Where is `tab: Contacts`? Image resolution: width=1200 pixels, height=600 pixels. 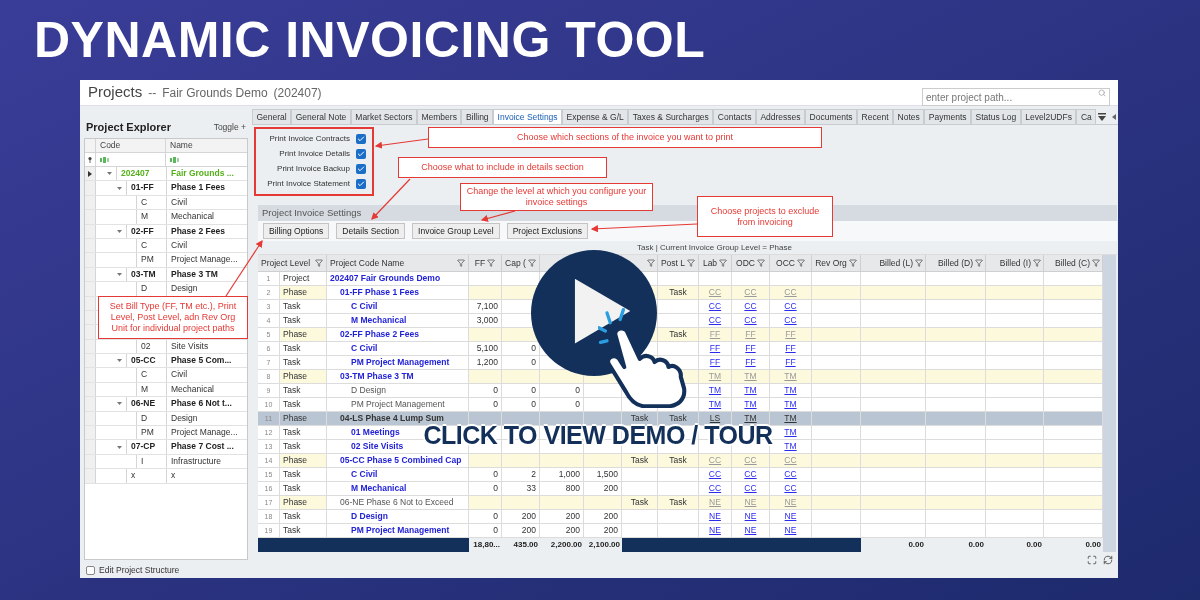
tab: Contacts is located at coordinates (734, 116).